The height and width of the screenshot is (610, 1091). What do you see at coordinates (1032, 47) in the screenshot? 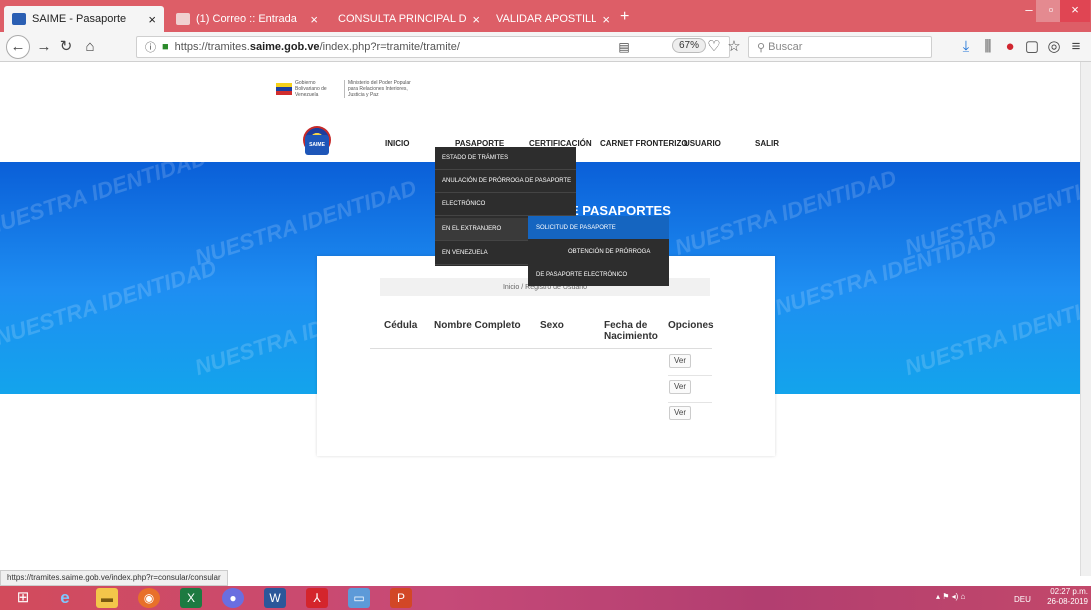
I see `sidebar-icon: ▢` at bounding box center [1032, 47].